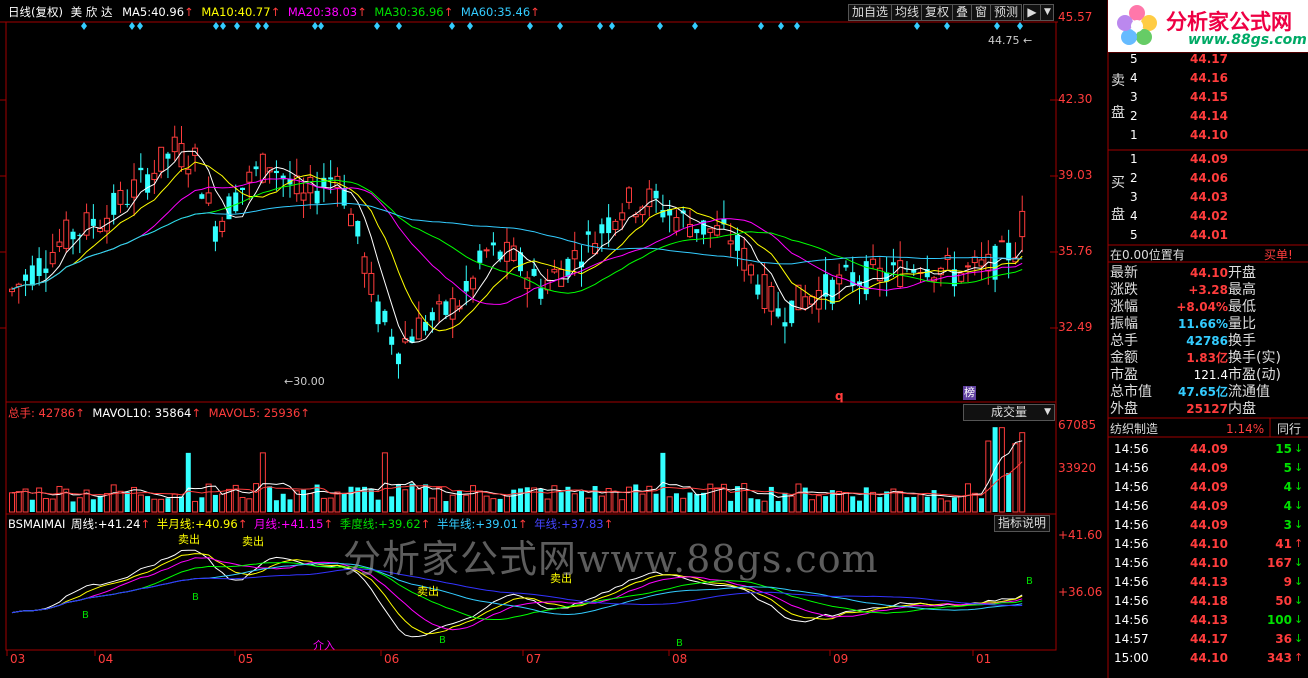  I want to click on buy-order-text: 买单!, so click(1278, 255).